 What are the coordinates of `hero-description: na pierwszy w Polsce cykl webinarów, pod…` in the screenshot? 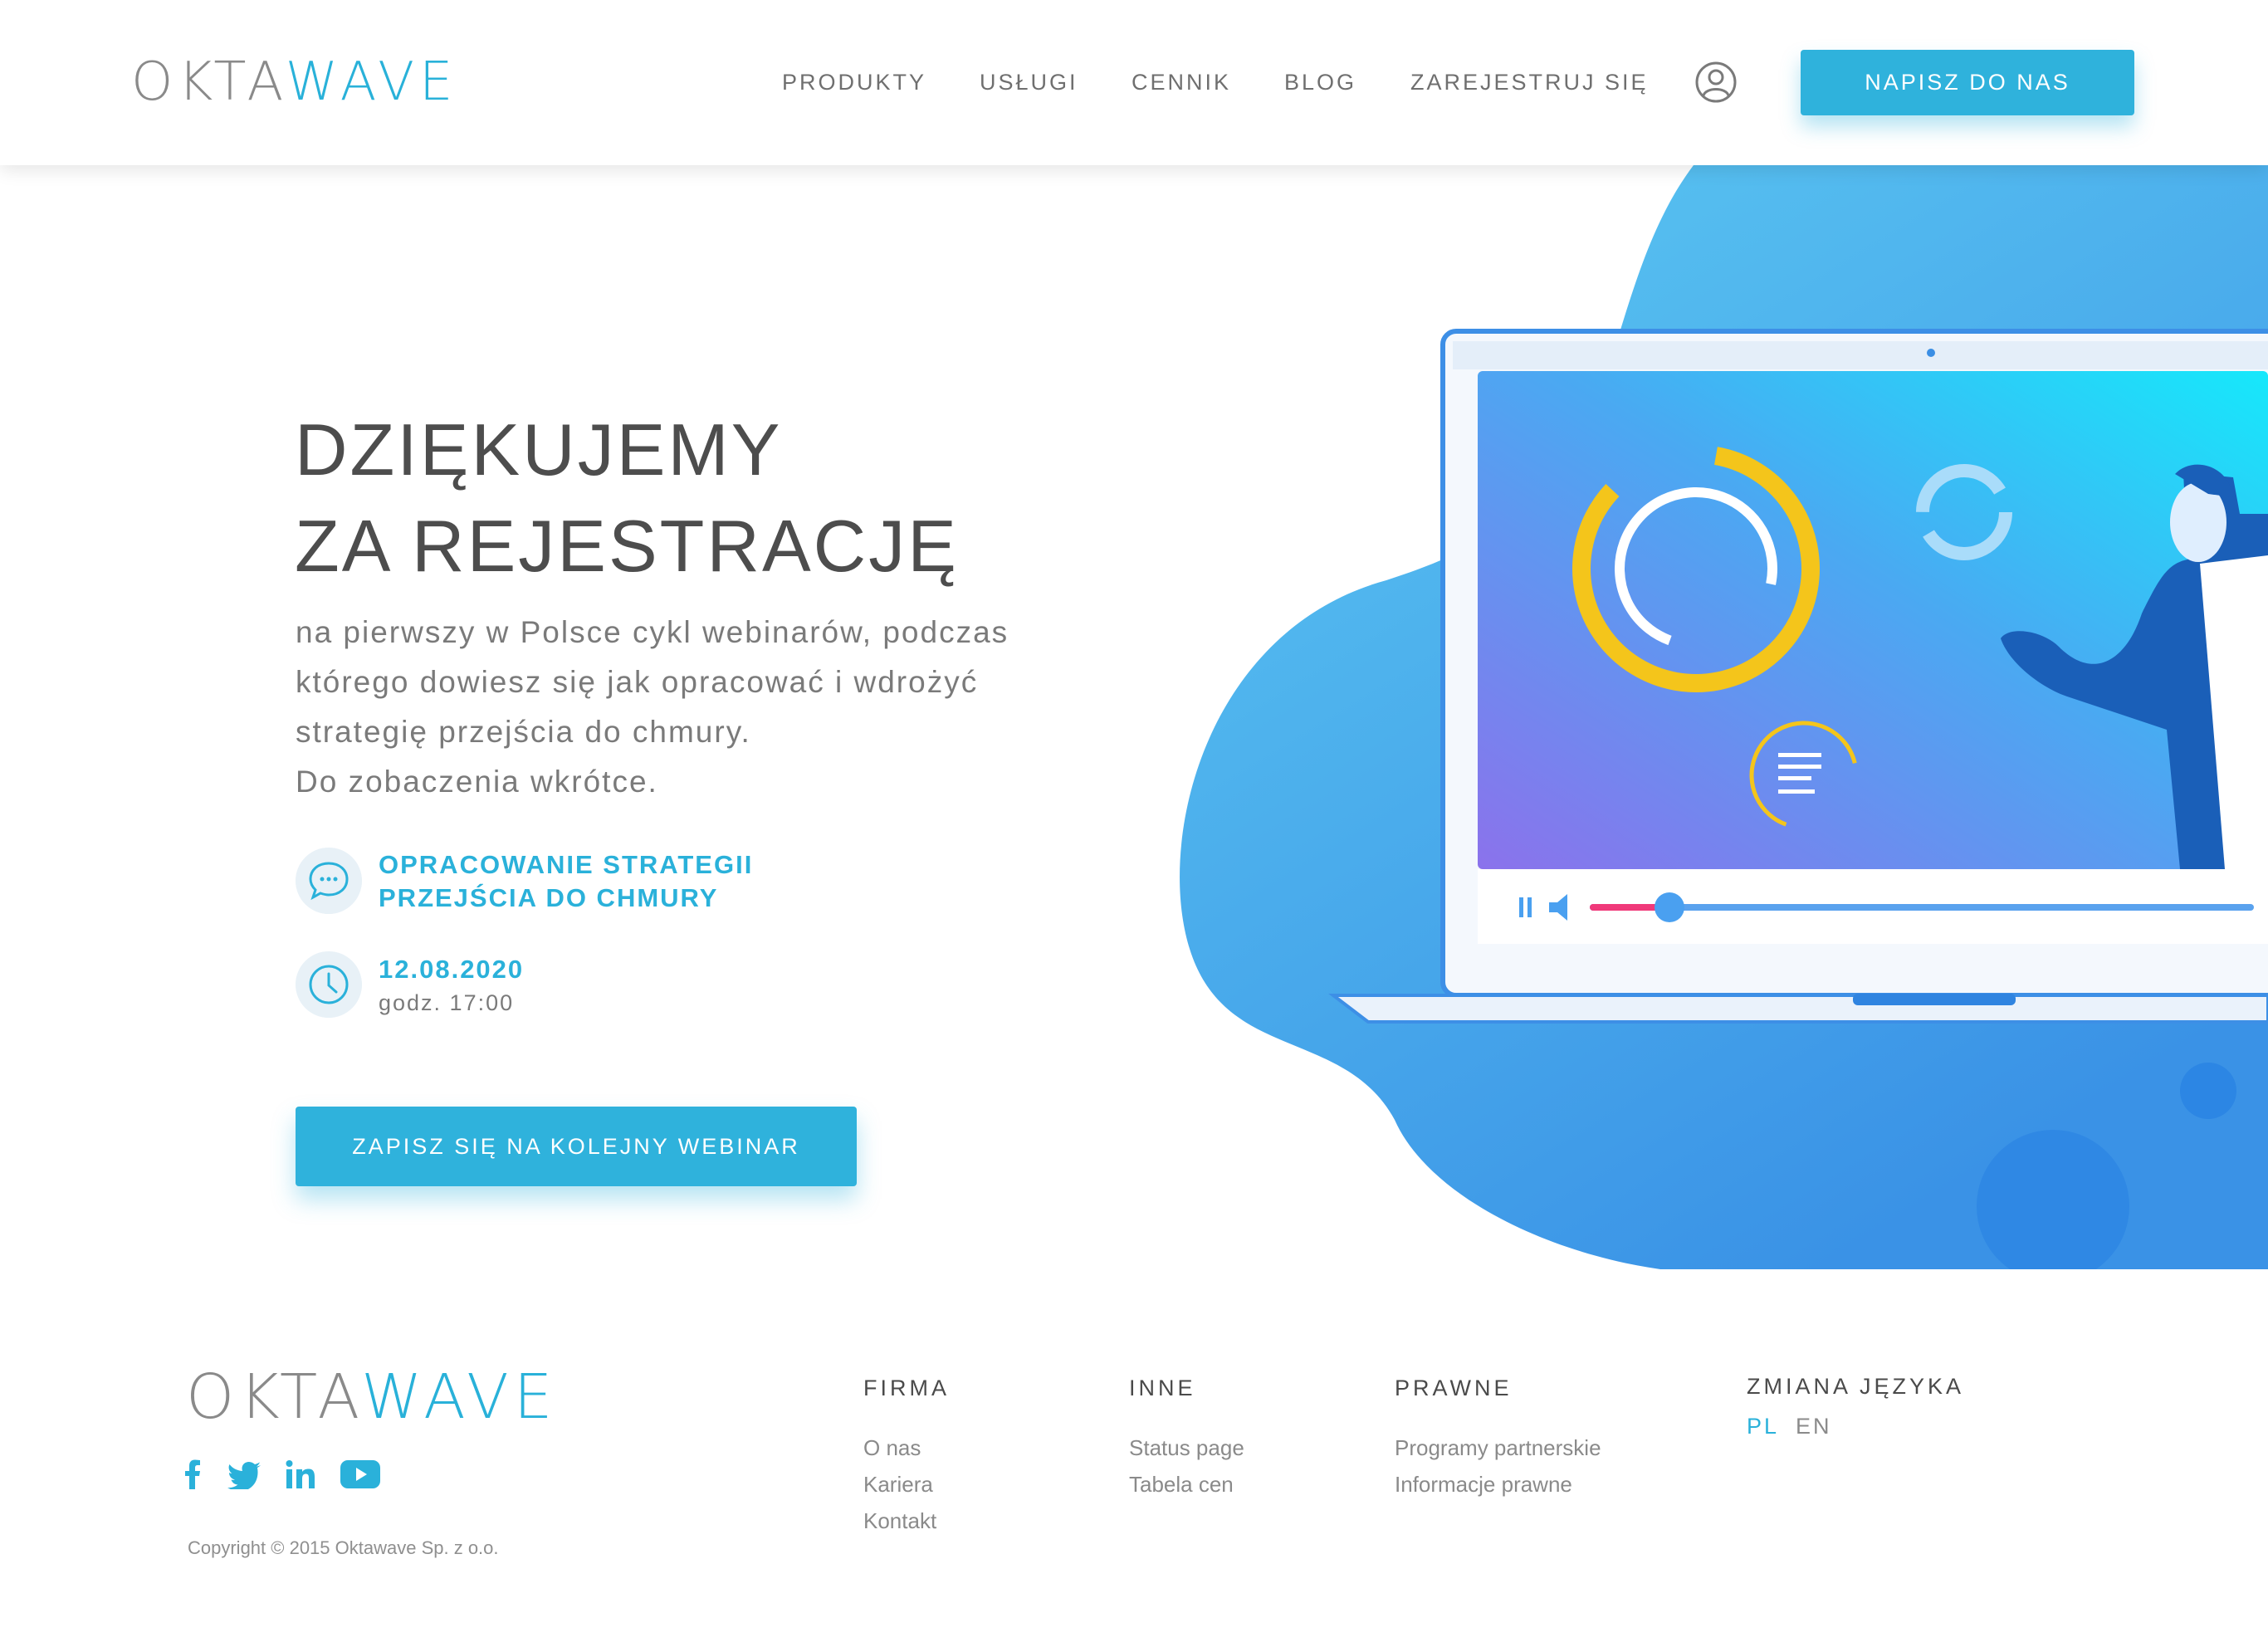 It's located at (652, 707).